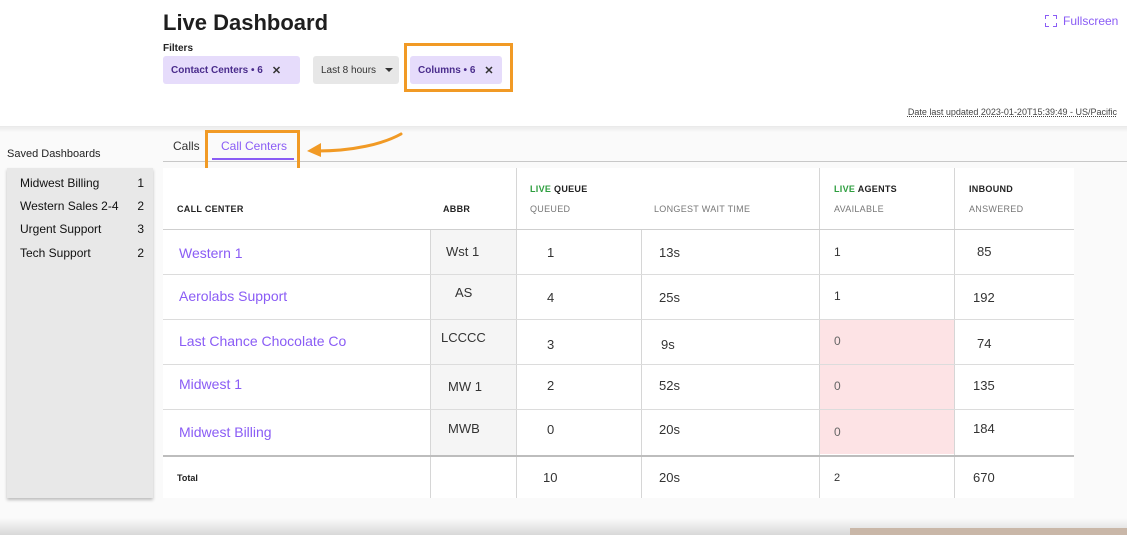  What do you see at coordinates (349, 70) in the screenshot?
I see `time-range-label: Last 8 hours` at bounding box center [349, 70].